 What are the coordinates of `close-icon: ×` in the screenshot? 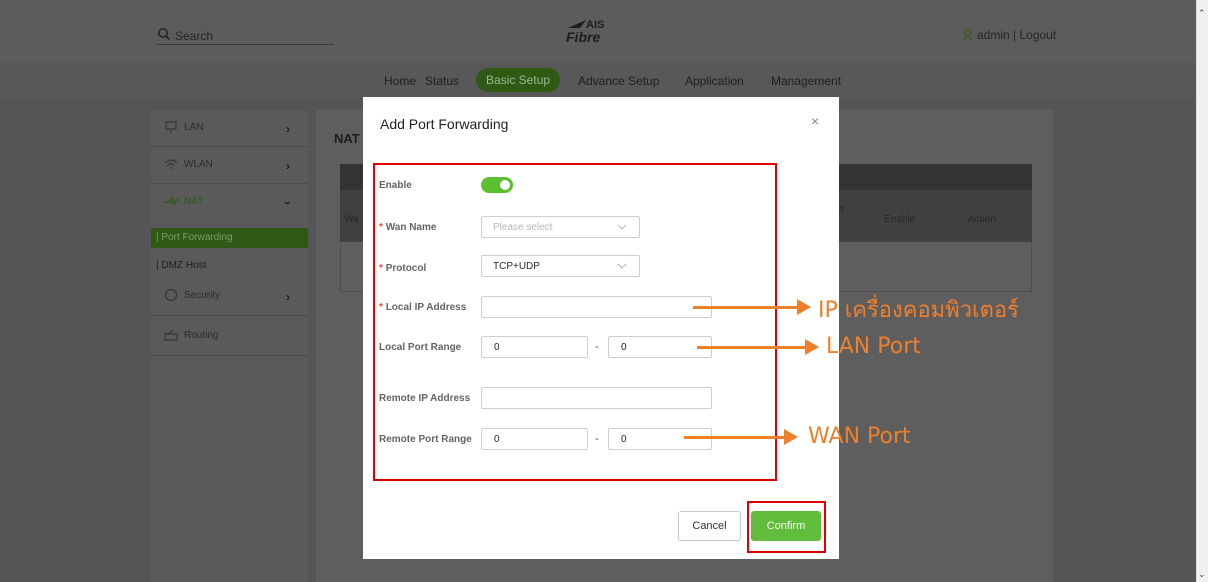 It's located at (815, 121).